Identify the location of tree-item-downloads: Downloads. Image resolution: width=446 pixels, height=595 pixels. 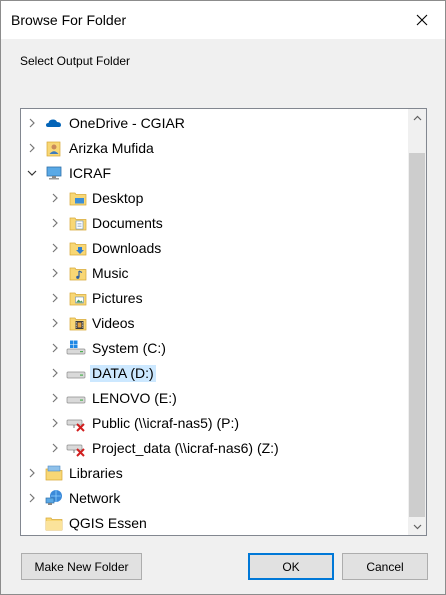
(214, 248).